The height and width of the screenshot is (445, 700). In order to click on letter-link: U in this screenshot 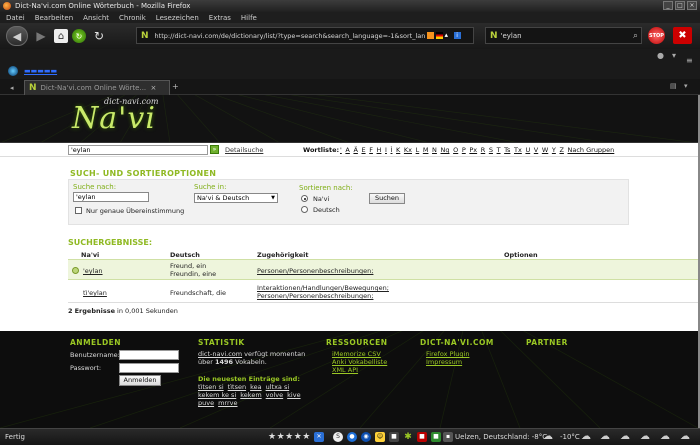, I will do `click(527, 150)`.